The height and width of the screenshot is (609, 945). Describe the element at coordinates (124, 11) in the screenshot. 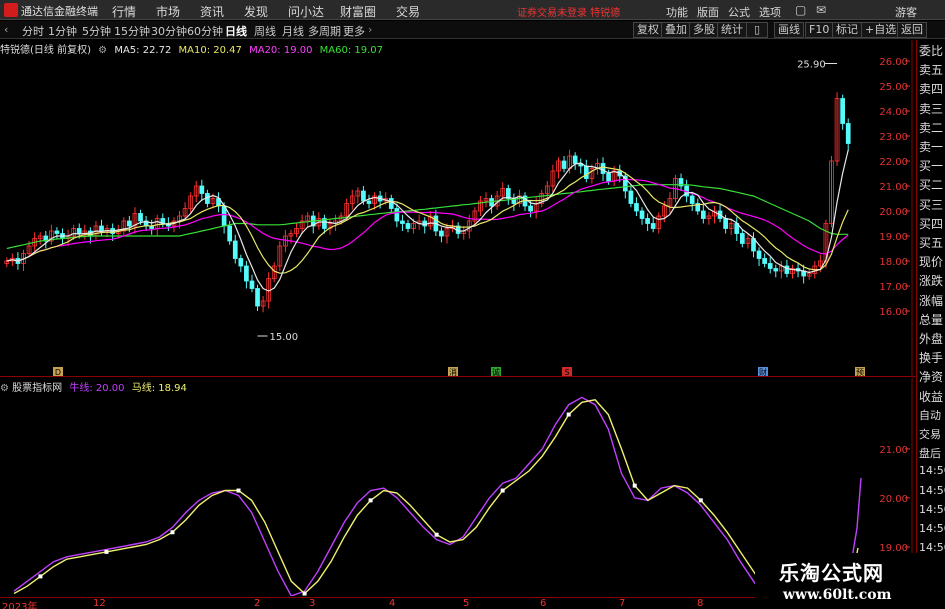

I see `menu-hangqing: 行情` at that location.